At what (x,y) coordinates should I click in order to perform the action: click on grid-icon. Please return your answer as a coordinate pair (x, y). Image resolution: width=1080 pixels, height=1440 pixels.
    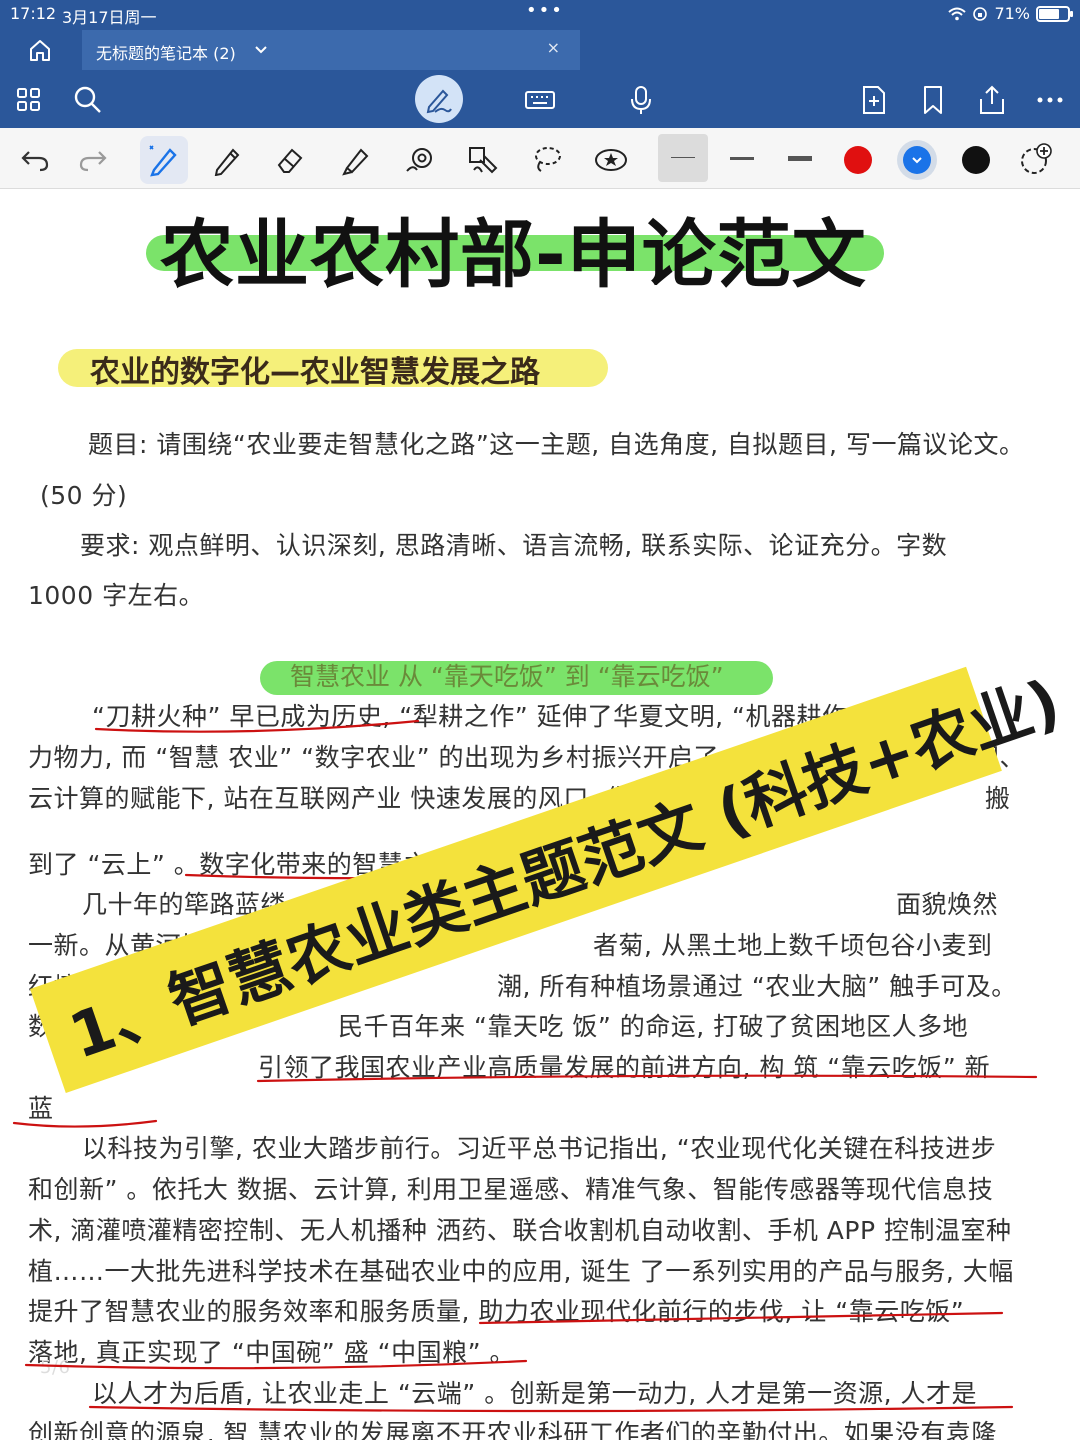
    Looking at the image, I should click on (28, 99).